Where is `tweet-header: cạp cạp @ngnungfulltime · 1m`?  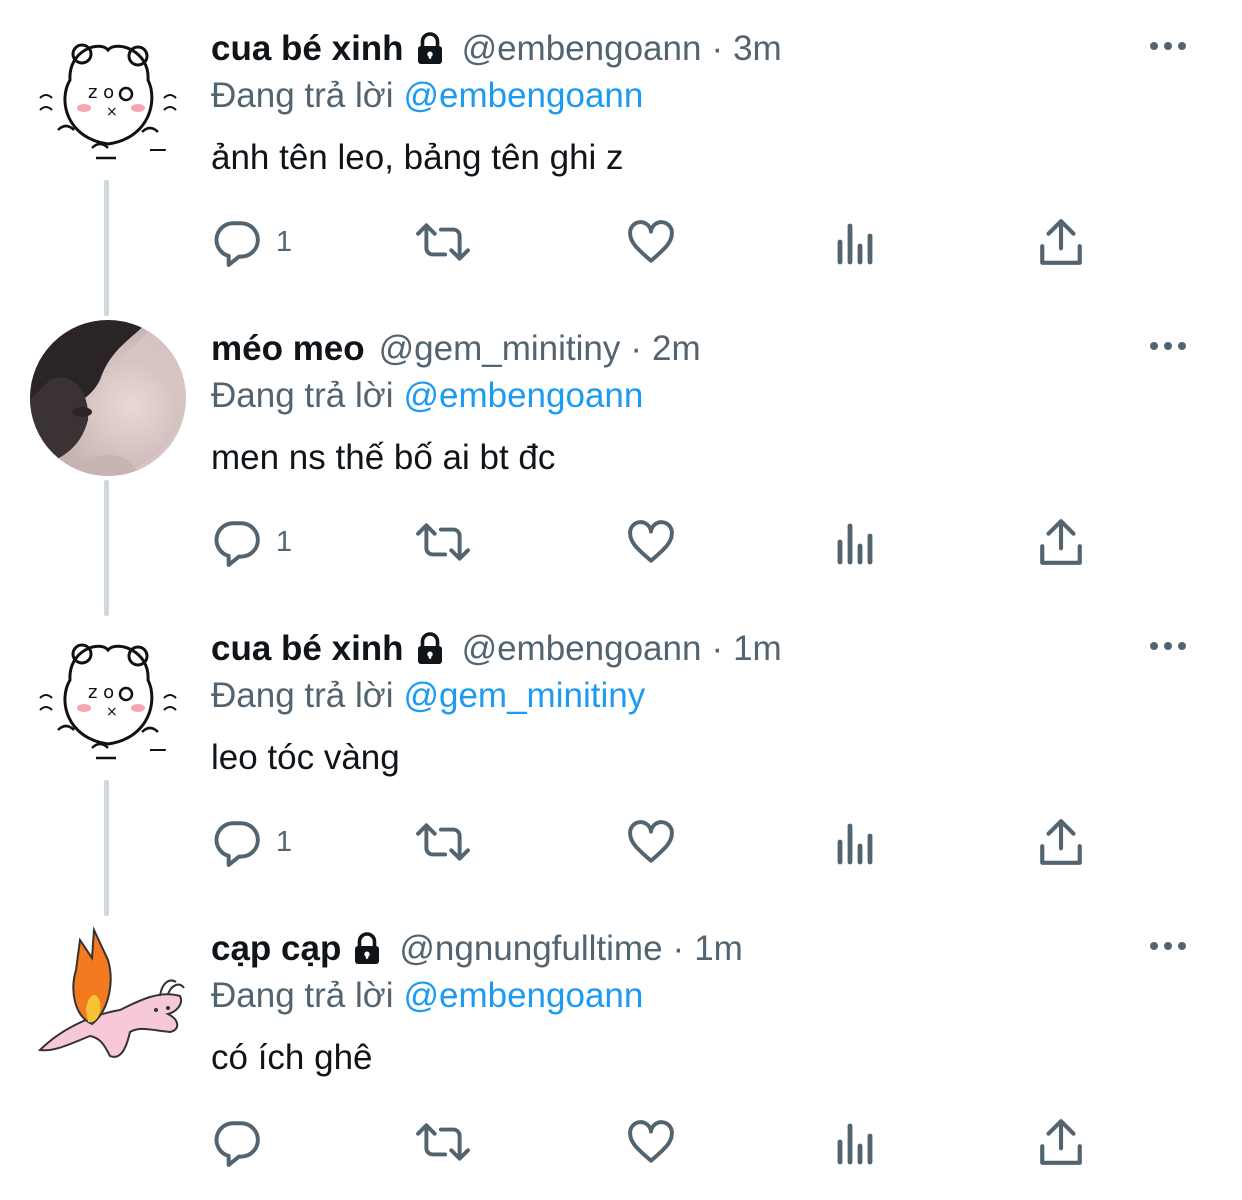
tweet-header: cạp cạp @ngnungfulltime · 1m is located at coordinates (477, 949).